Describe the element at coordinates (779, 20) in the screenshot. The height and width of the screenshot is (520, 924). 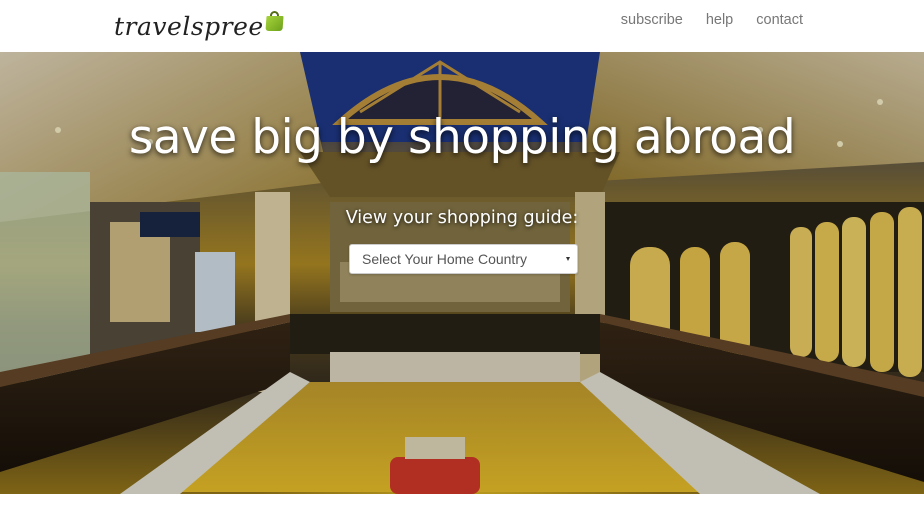
I see `nav-contact-link: contact` at that location.